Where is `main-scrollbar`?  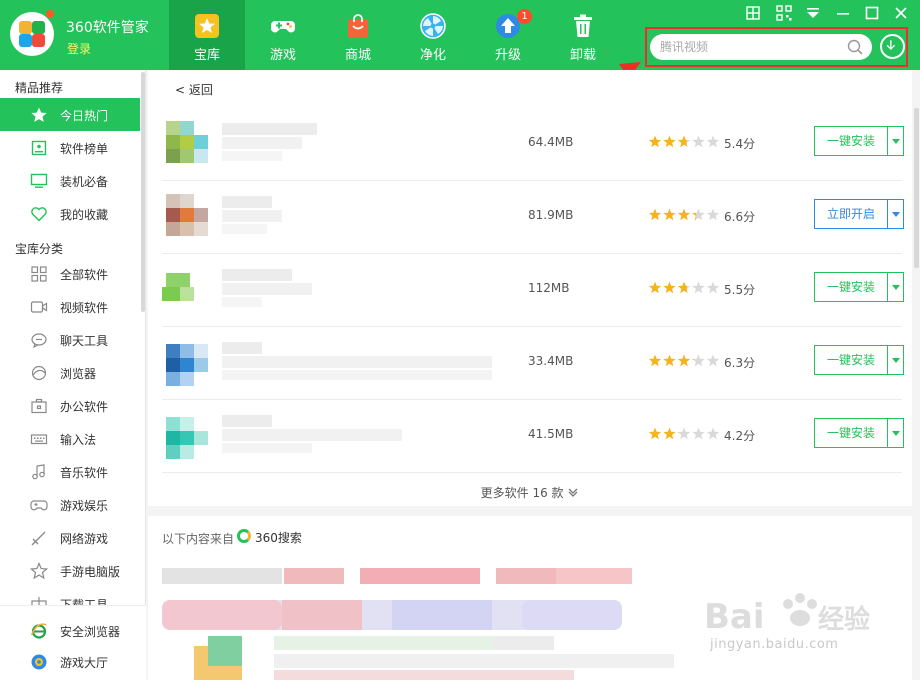
main-scrollbar is located at coordinates (916, 188).